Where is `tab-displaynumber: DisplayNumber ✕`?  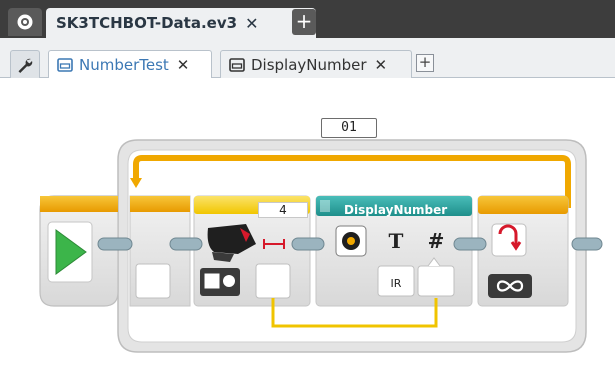
tab-displaynumber: DisplayNumber ✕ is located at coordinates (316, 64).